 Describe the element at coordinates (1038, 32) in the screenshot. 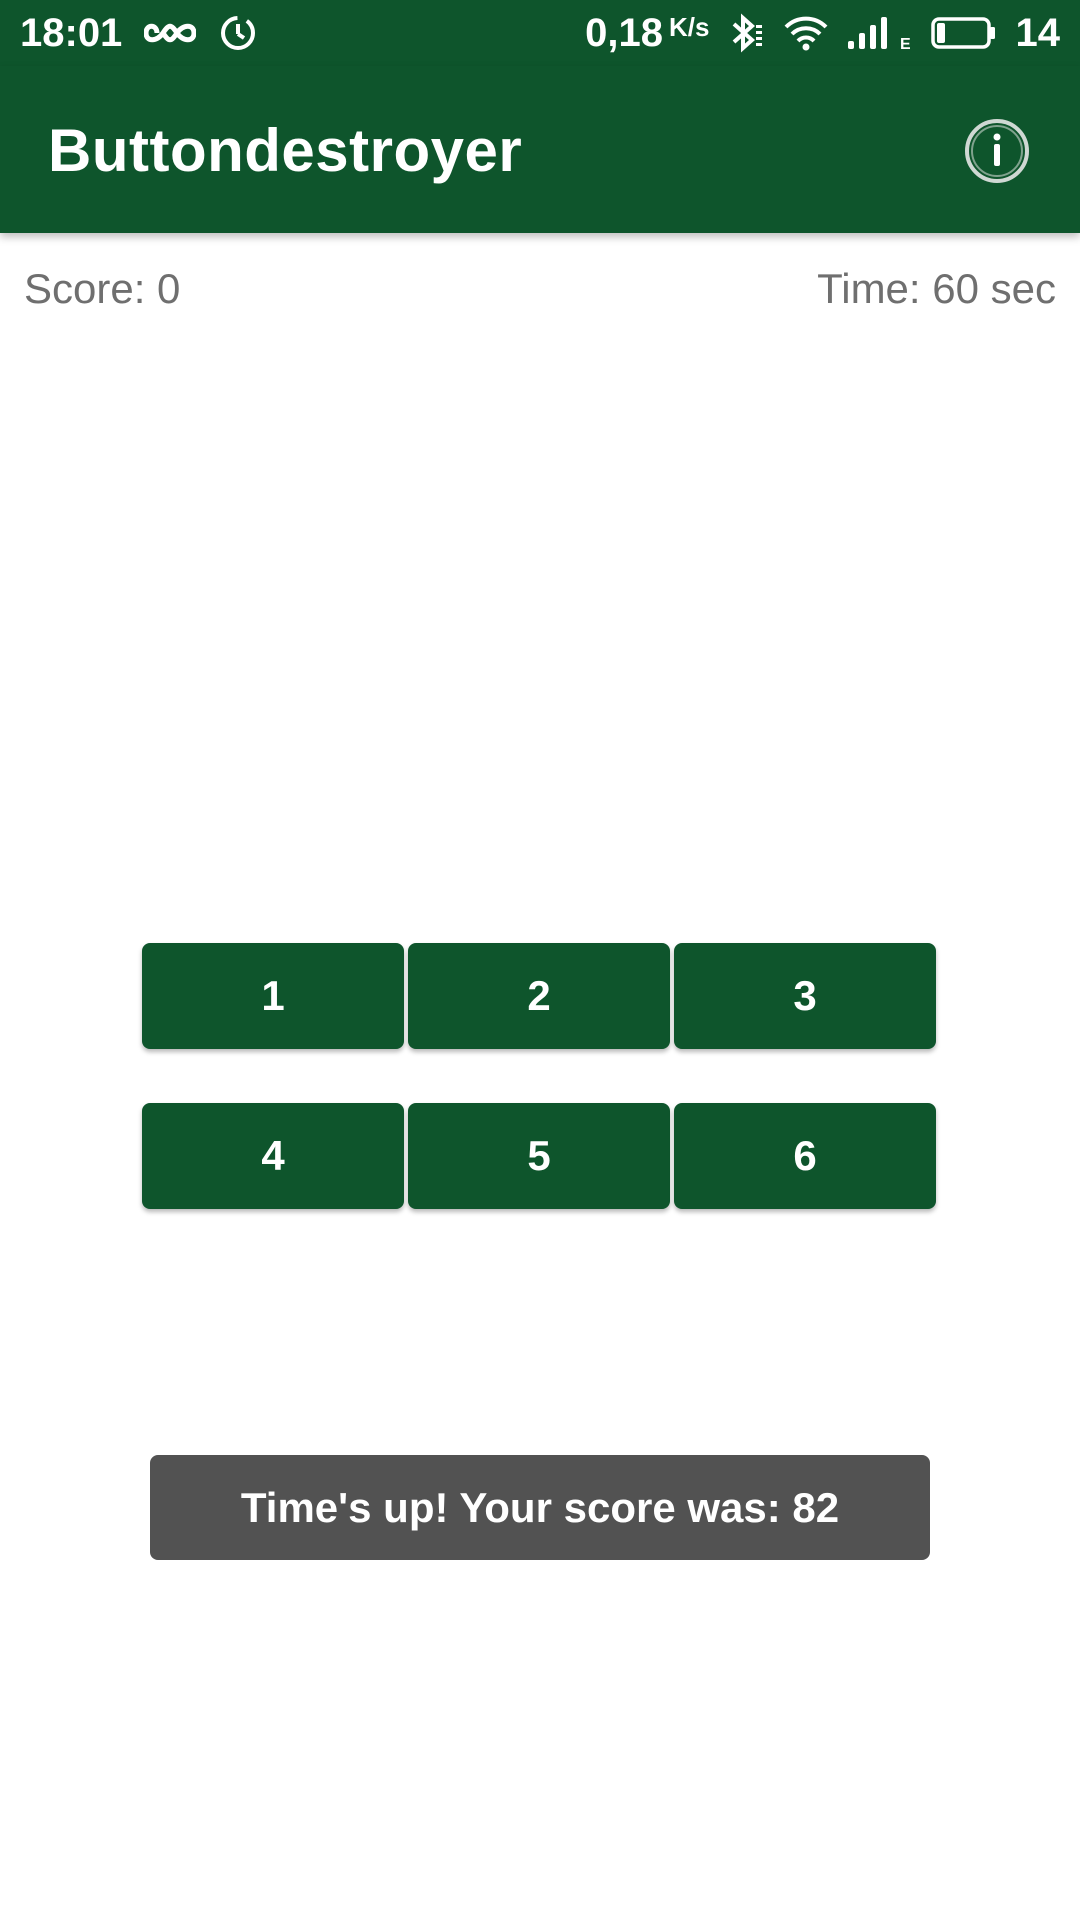

I see `battery-level: 14` at that location.